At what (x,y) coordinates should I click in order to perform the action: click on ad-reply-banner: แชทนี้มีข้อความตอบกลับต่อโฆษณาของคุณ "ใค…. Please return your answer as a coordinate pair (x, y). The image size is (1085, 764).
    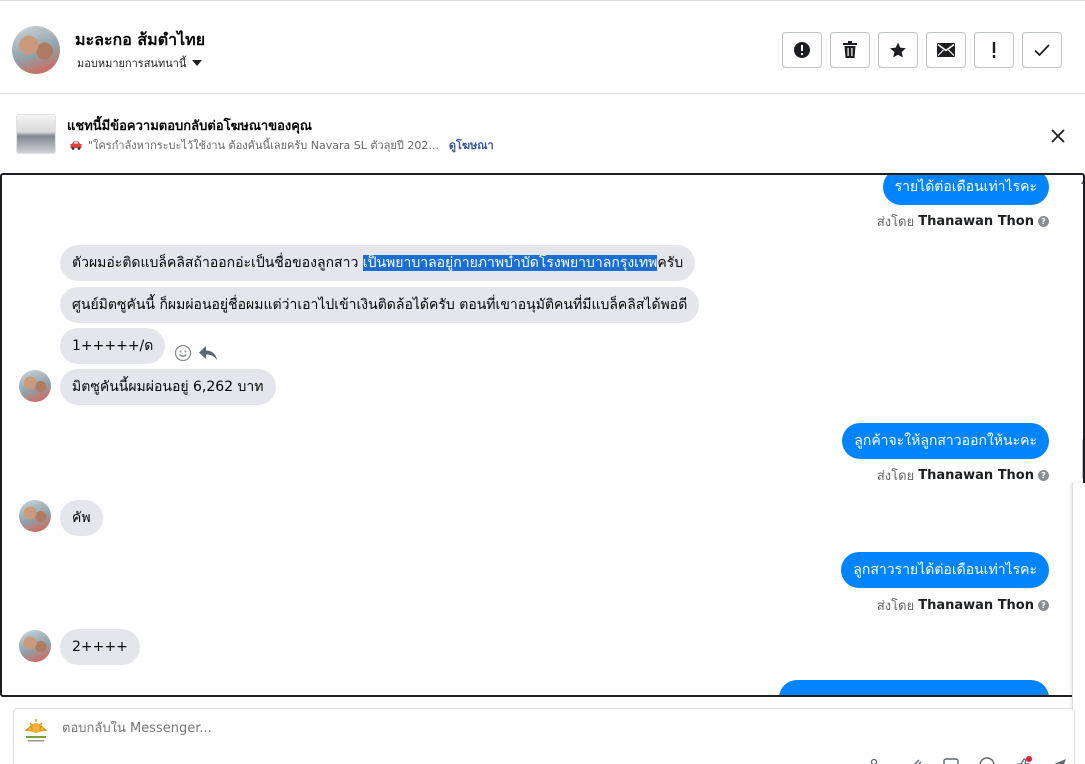
    Looking at the image, I should click on (542, 133).